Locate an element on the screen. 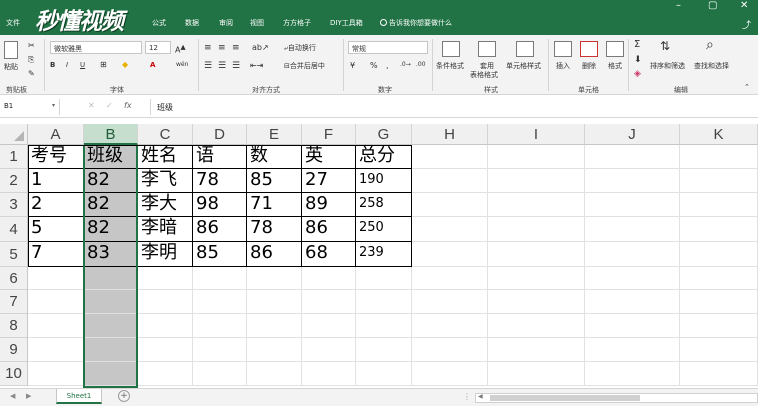 The image size is (758, 406). indent-icon: ⇤⇥ is located at coordinates (256, 65).